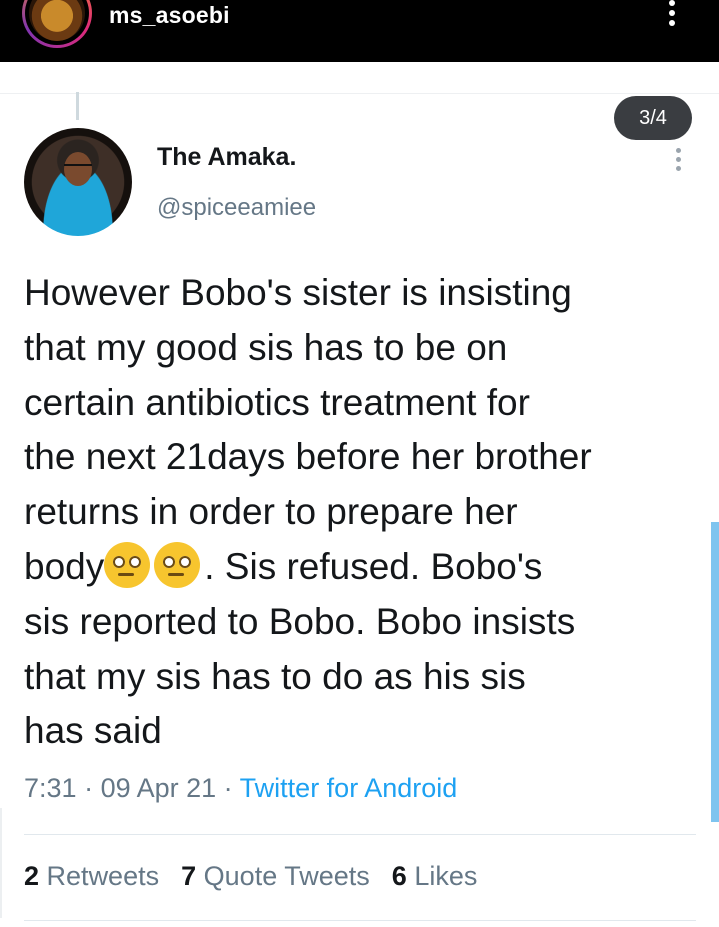  Describe the element at coordinates (189, 876) in the screenshot. I see `quote-tweets-count: 7` at that location.